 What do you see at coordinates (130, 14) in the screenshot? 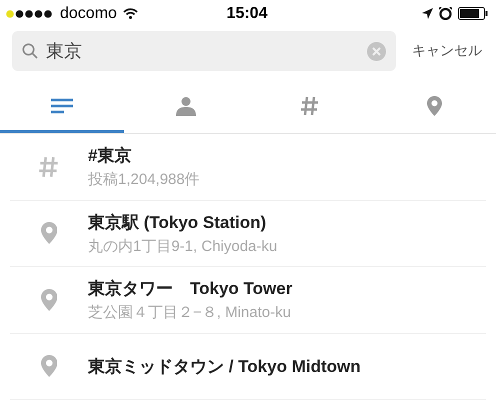
I see `wifi-icon` at bounding box center [130, 14].